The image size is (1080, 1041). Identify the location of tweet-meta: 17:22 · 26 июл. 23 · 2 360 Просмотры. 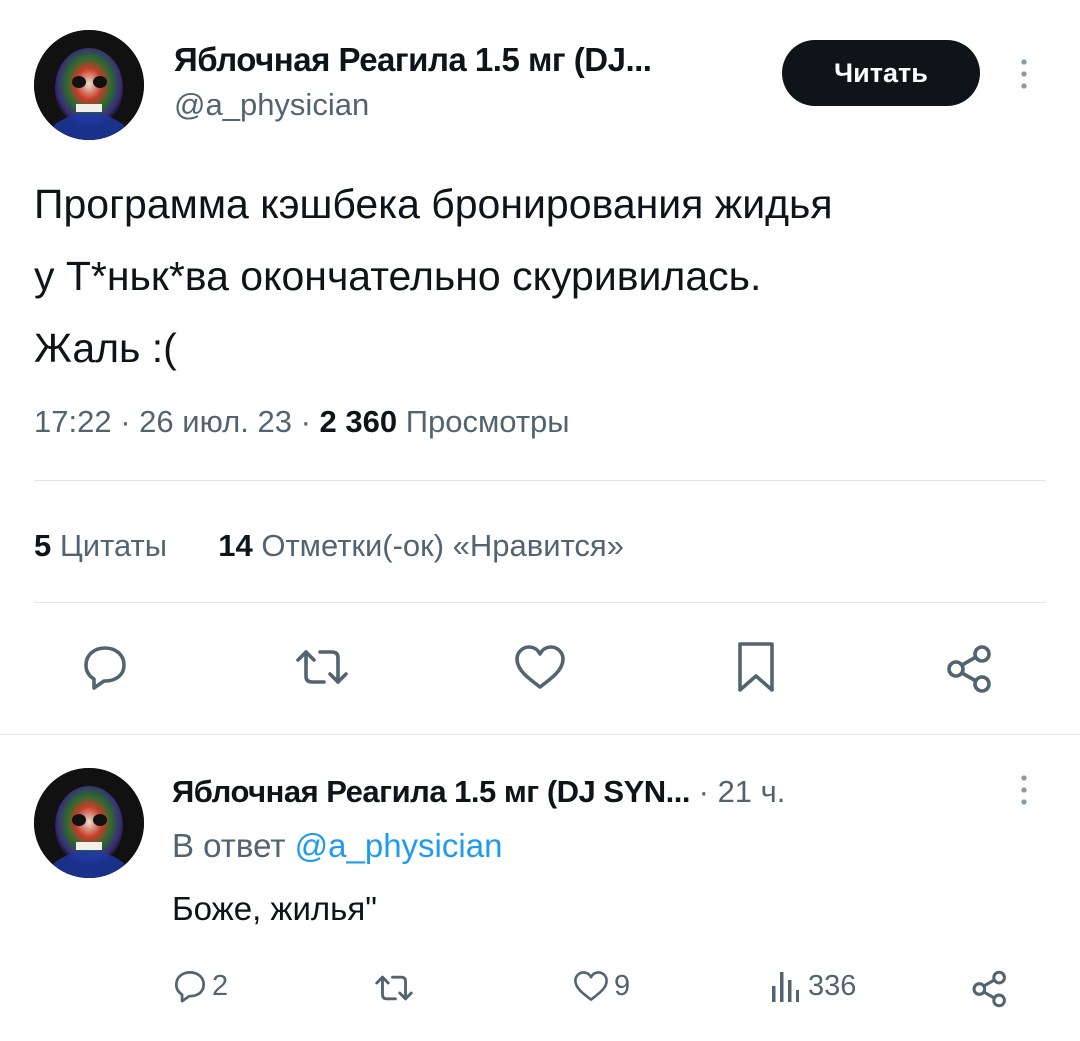
(302, 422).